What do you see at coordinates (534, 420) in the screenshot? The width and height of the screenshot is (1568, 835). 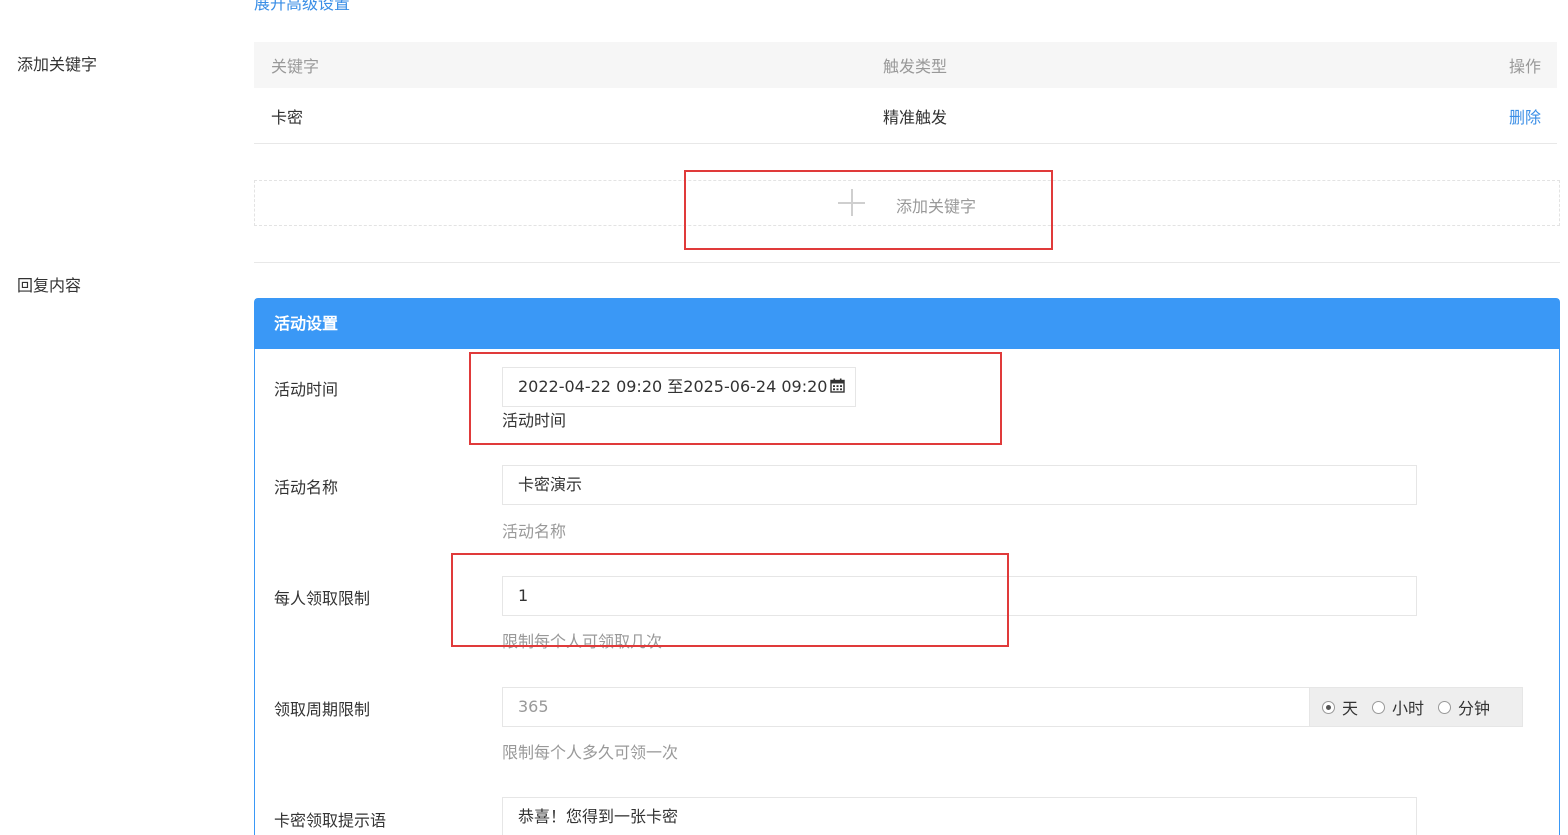 I see `activity-time-help: 活动时间` at bounding box center [534, 420].